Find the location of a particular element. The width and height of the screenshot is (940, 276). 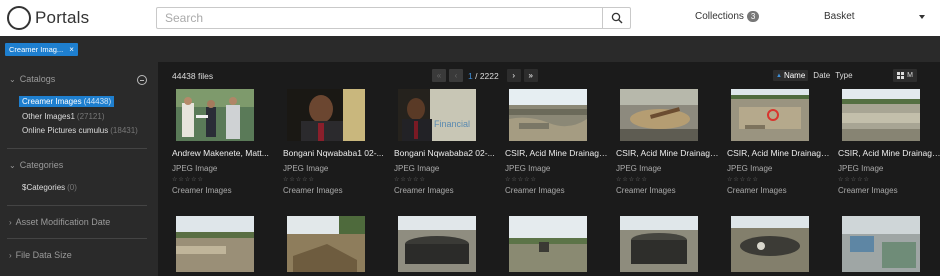

categories-section-header: ⌄ Categories is located at coordinates (36, 165).